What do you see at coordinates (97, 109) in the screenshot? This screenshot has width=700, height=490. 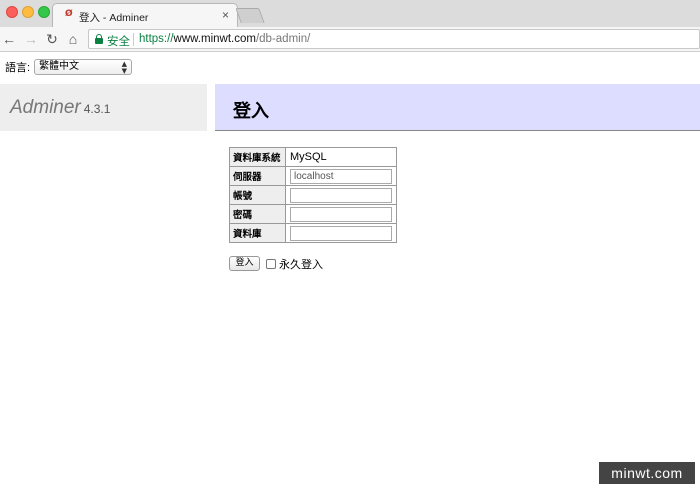 I see `app-version: 4.3.1` at bounding box center [97, 109].